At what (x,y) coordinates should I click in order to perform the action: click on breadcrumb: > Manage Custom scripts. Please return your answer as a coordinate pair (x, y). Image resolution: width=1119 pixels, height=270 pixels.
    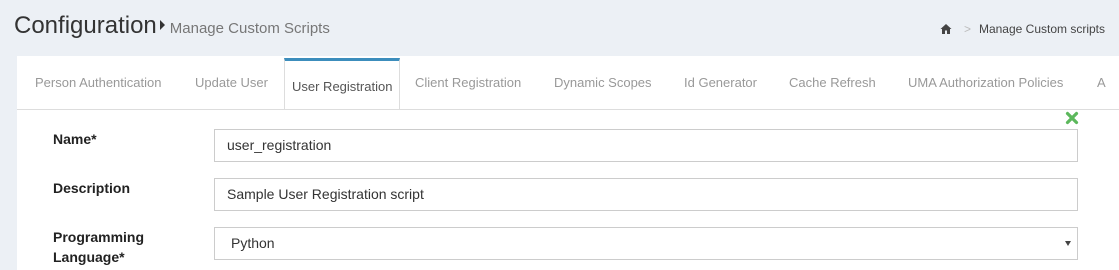
    Looking at the image, I should click on (1022, 29).